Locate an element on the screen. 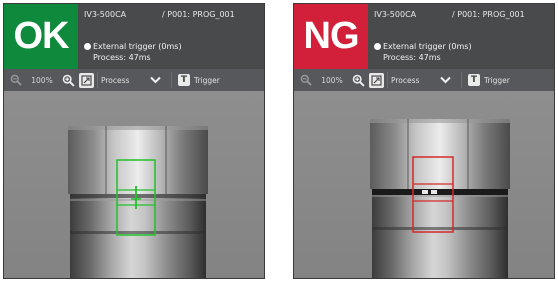 The width and height of the screenshot is (558, 282). result-badge-ng: NG is located at coordinates (331, 36).